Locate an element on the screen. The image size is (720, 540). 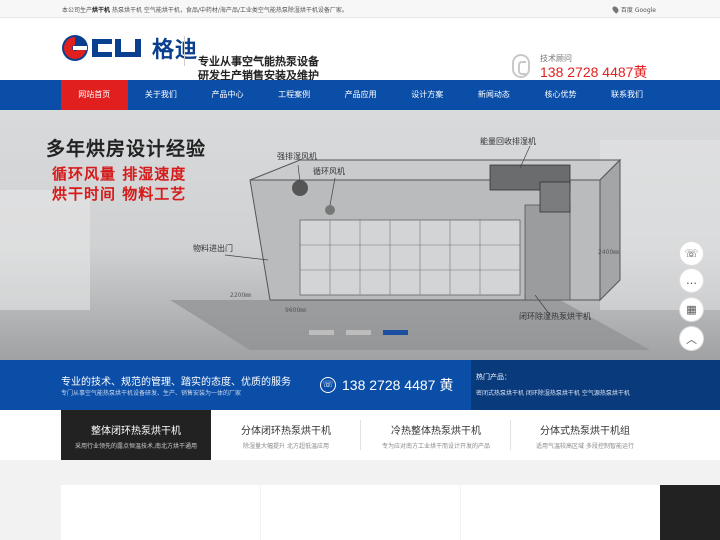
info-title: 专业的技术、规范的管理、踏实的态度、优质的服务 is located at coordinates (176, 382).